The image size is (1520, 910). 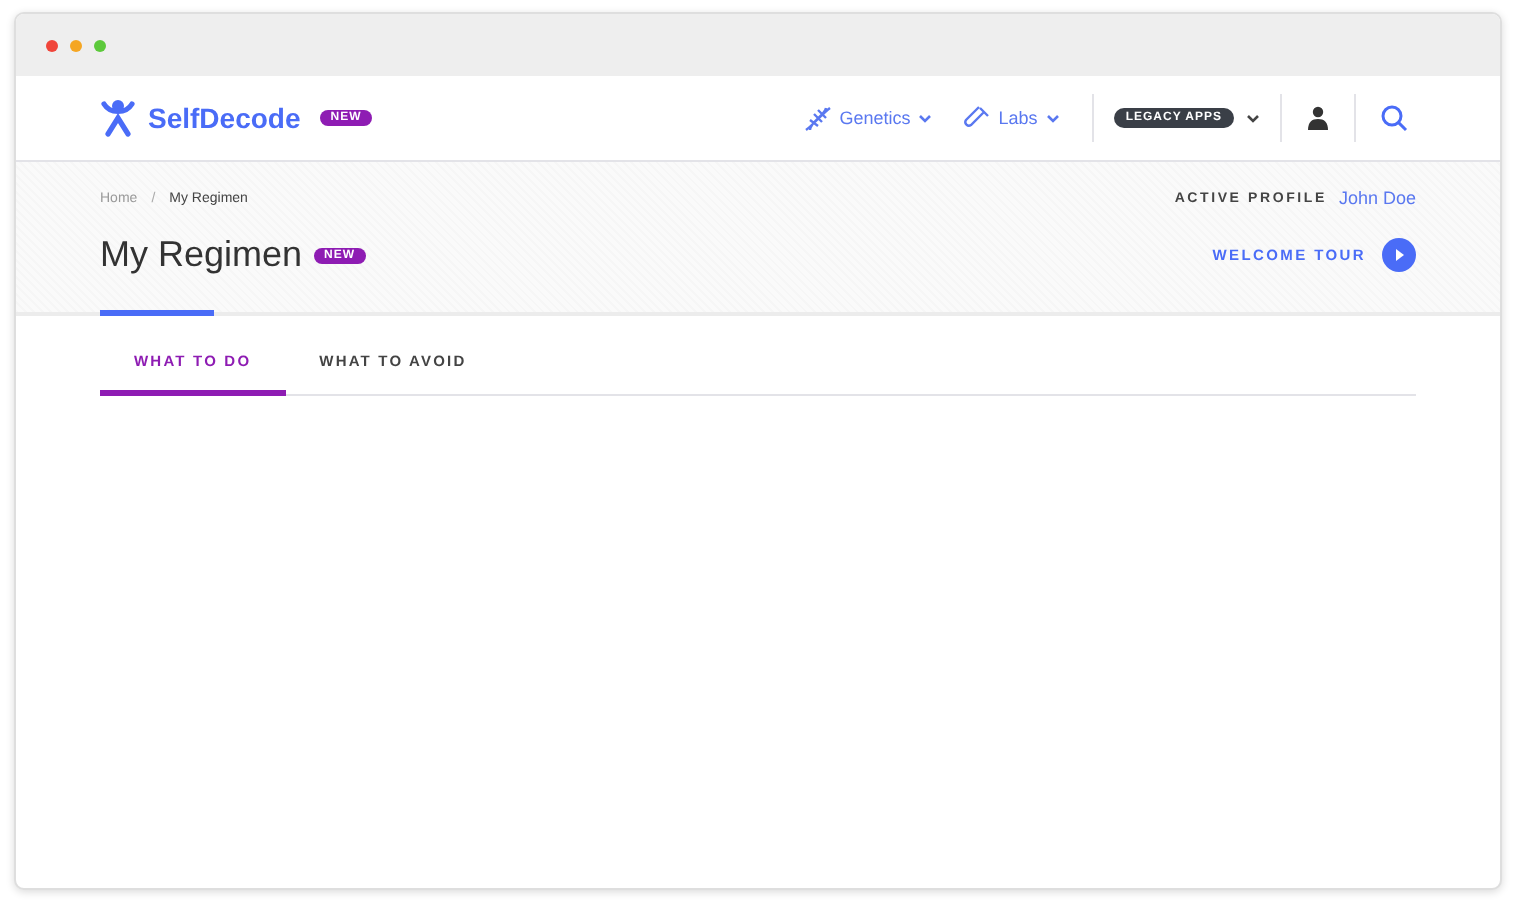 What do you see at coordinates (52, 45) in the screenshot?
I see `close-dot-icon` at bounding box center [52, 45].